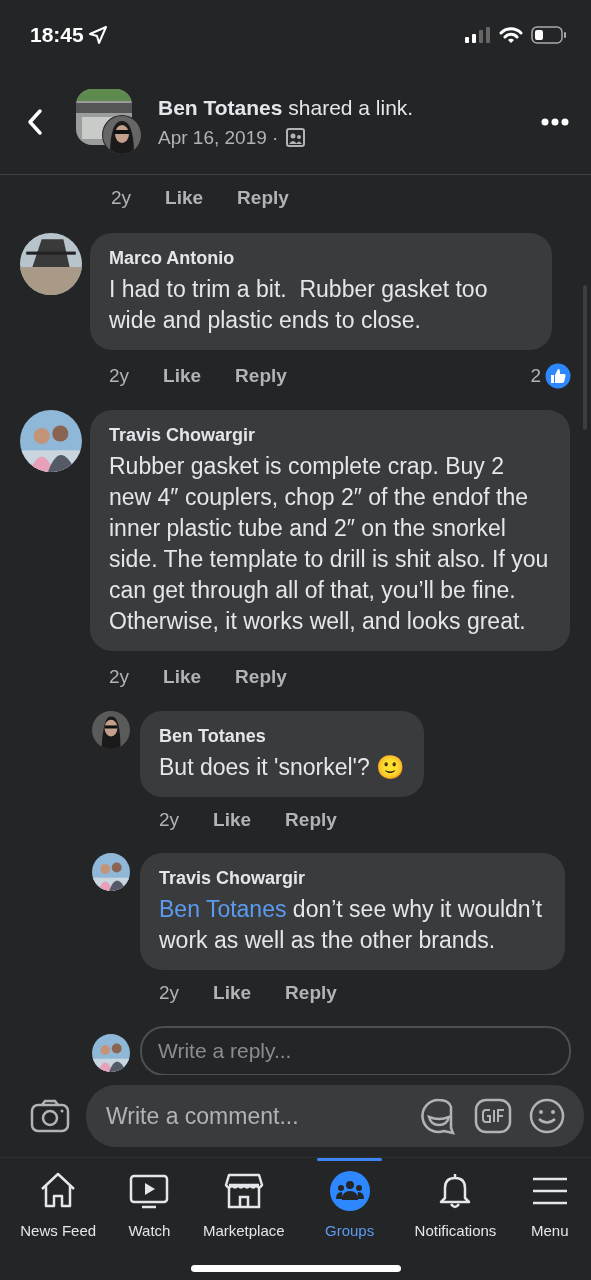  What do you see at coordinates (455, 1231) in the screenshot?
I see `tab-label: Notifications` at bounding box center [455, 1231].